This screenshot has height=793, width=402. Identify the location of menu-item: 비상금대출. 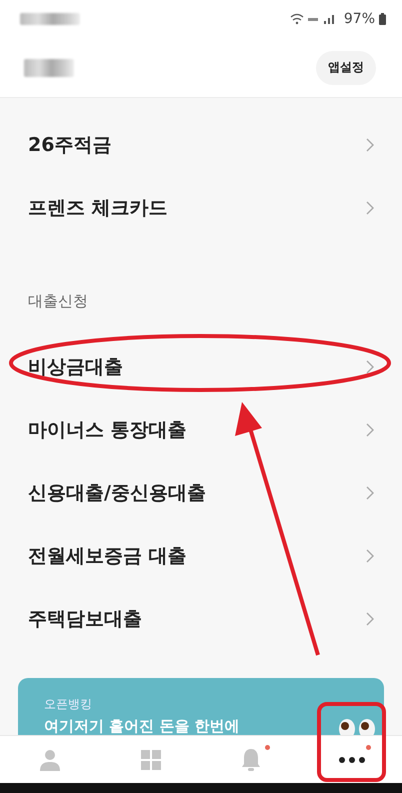
(75, 367).